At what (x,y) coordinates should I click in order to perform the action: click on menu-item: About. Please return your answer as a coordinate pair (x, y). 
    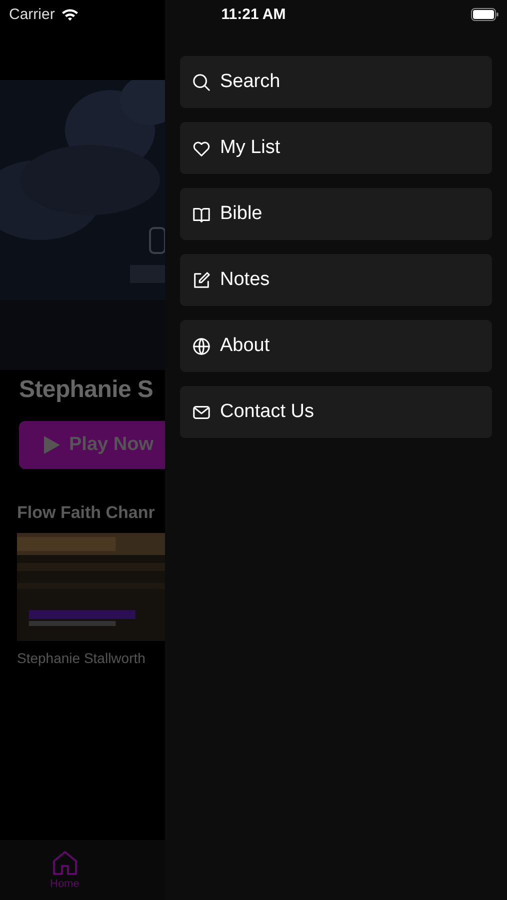
    Looking at the image, I should click on (336, 346).